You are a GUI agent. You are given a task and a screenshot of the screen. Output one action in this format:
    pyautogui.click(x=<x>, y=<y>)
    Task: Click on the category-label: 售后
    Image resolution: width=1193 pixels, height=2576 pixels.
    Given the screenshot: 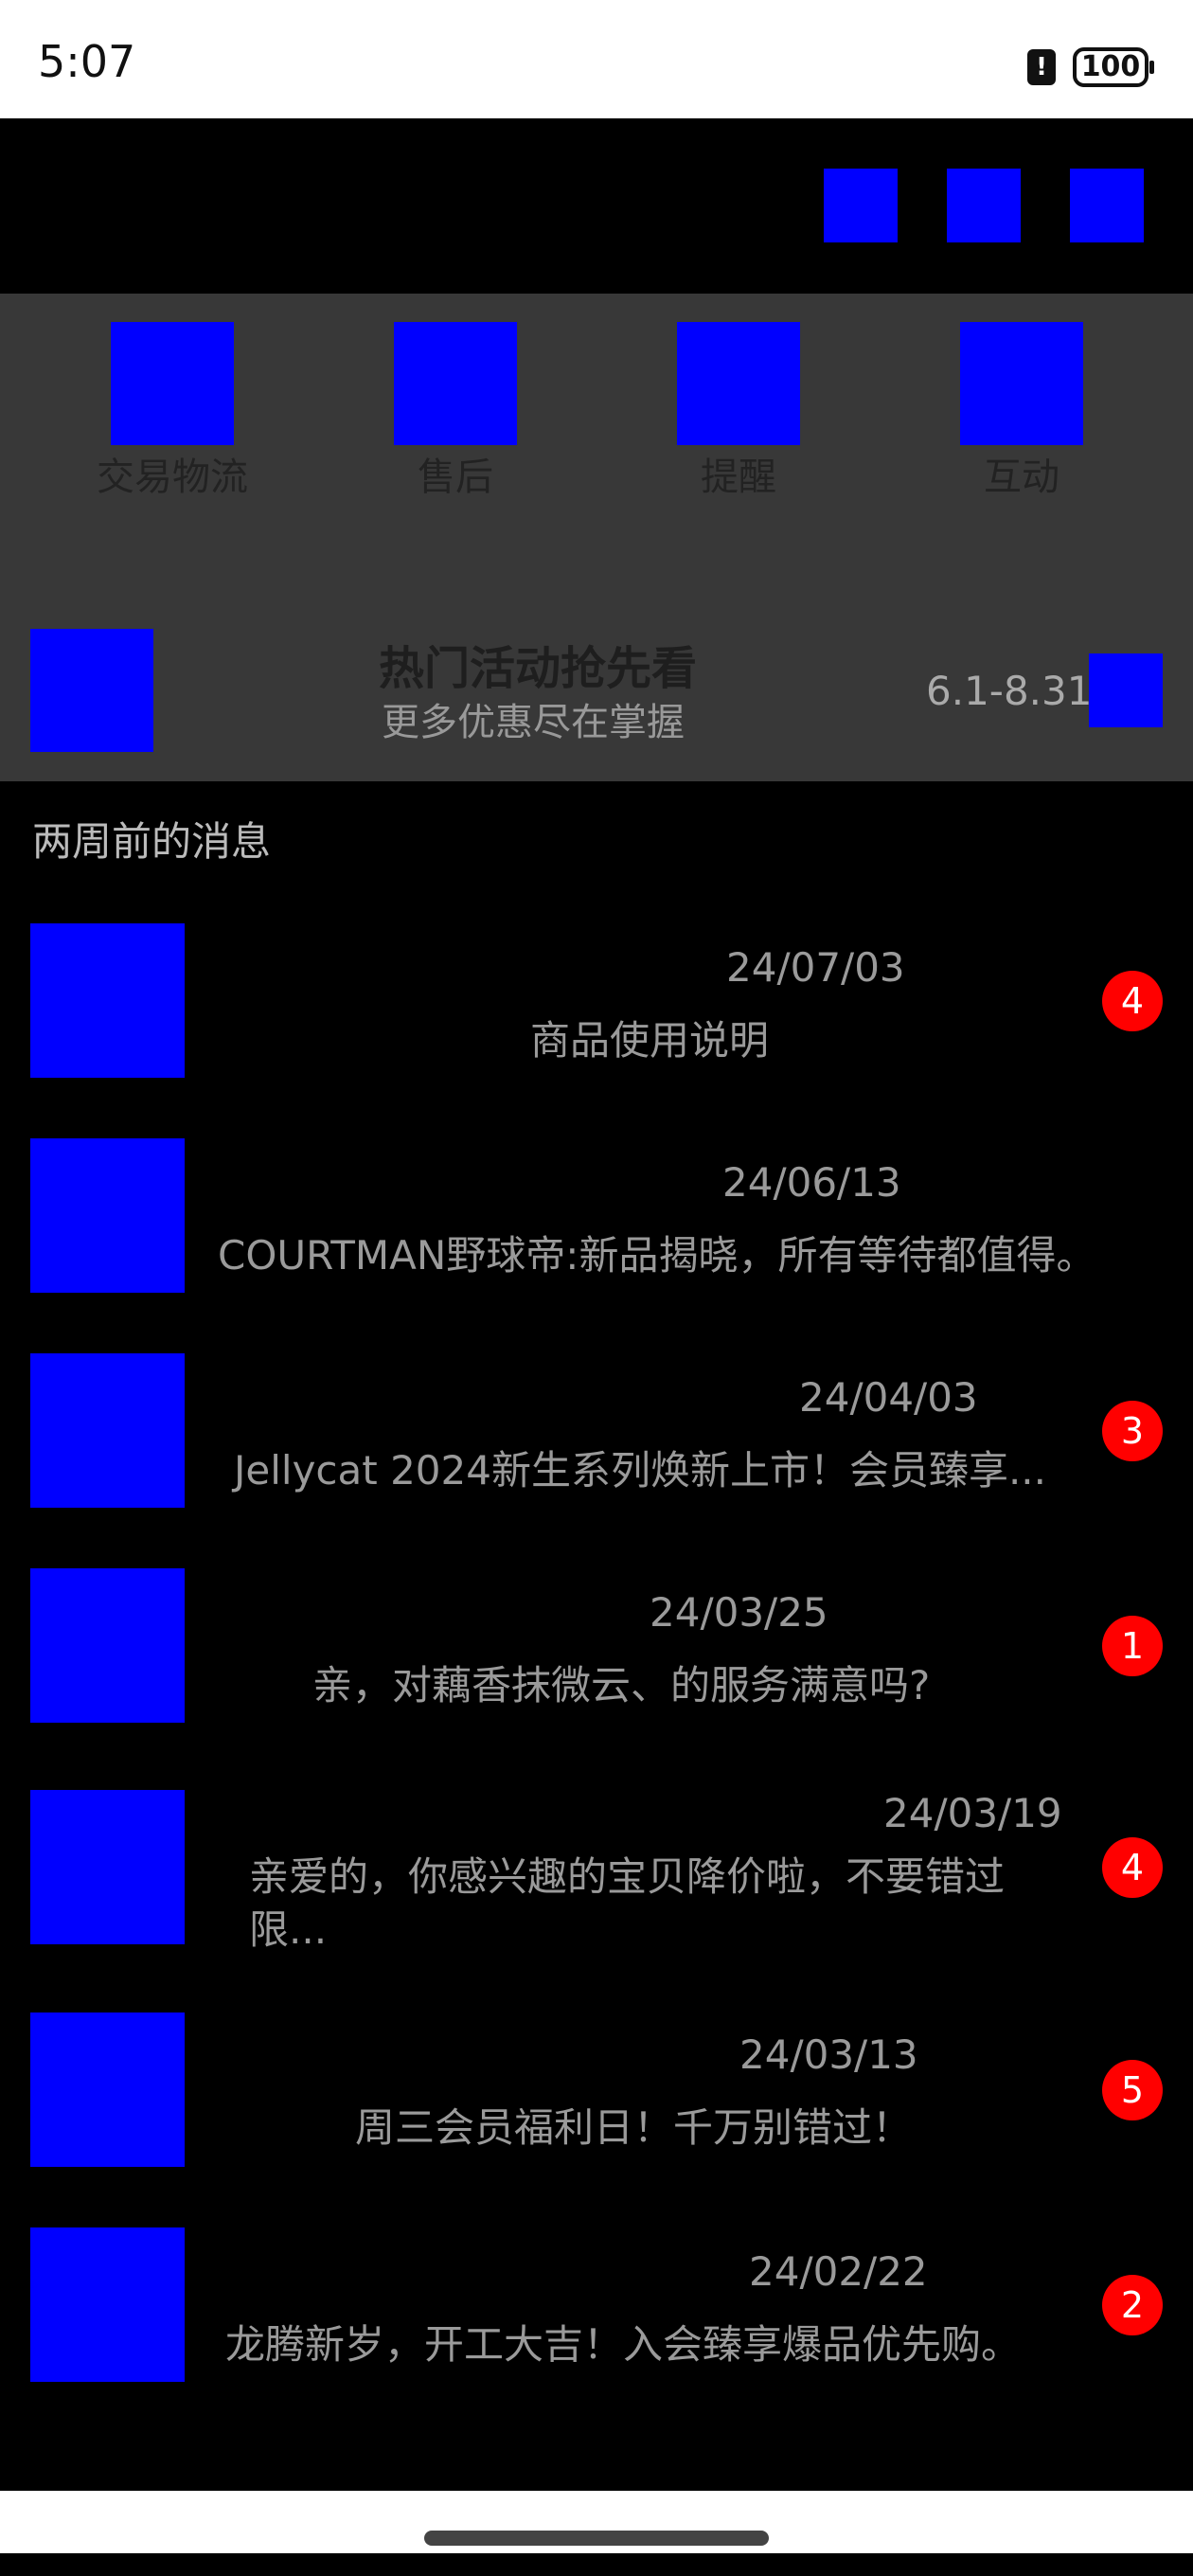 What is the action you would take?
    pyautogui.click(x=455, y=477)
    